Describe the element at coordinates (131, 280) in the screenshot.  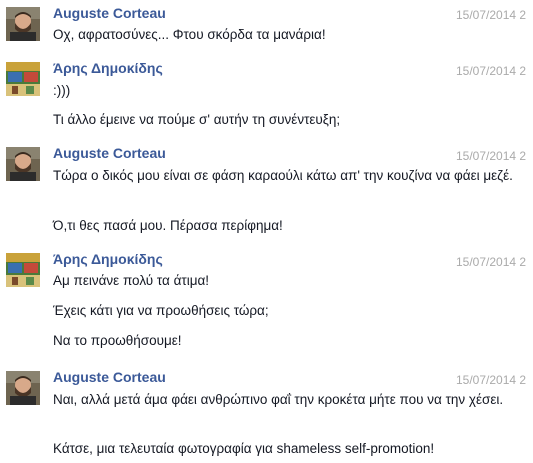
I see `message-text: Αμ πεινάνε πολύ τα άτιμα!` at that location.